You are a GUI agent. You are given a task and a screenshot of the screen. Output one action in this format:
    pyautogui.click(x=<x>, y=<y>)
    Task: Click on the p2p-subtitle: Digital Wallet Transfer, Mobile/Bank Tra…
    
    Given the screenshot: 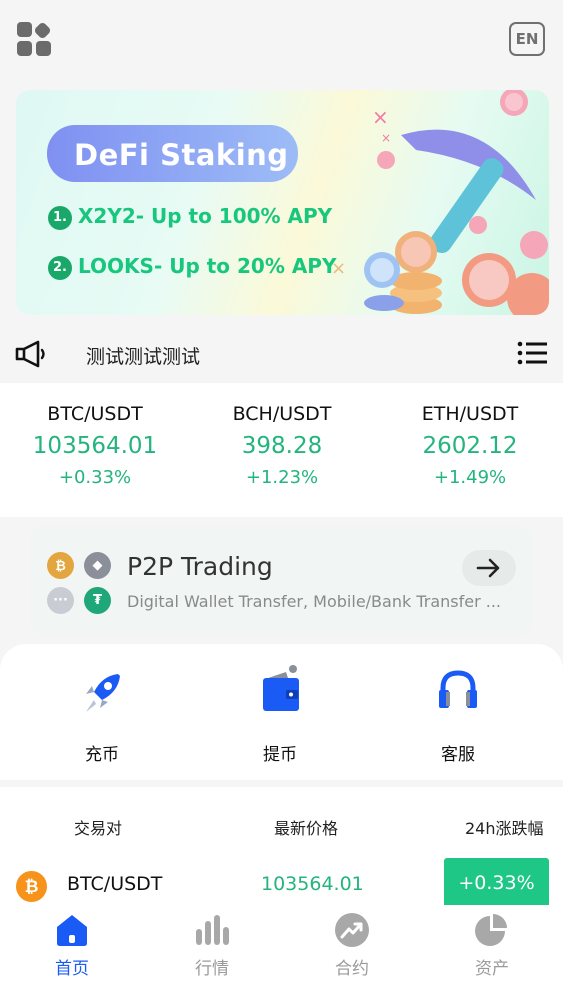 What is the action you would take?
    pyautogui.click(x=314, y=601)
    